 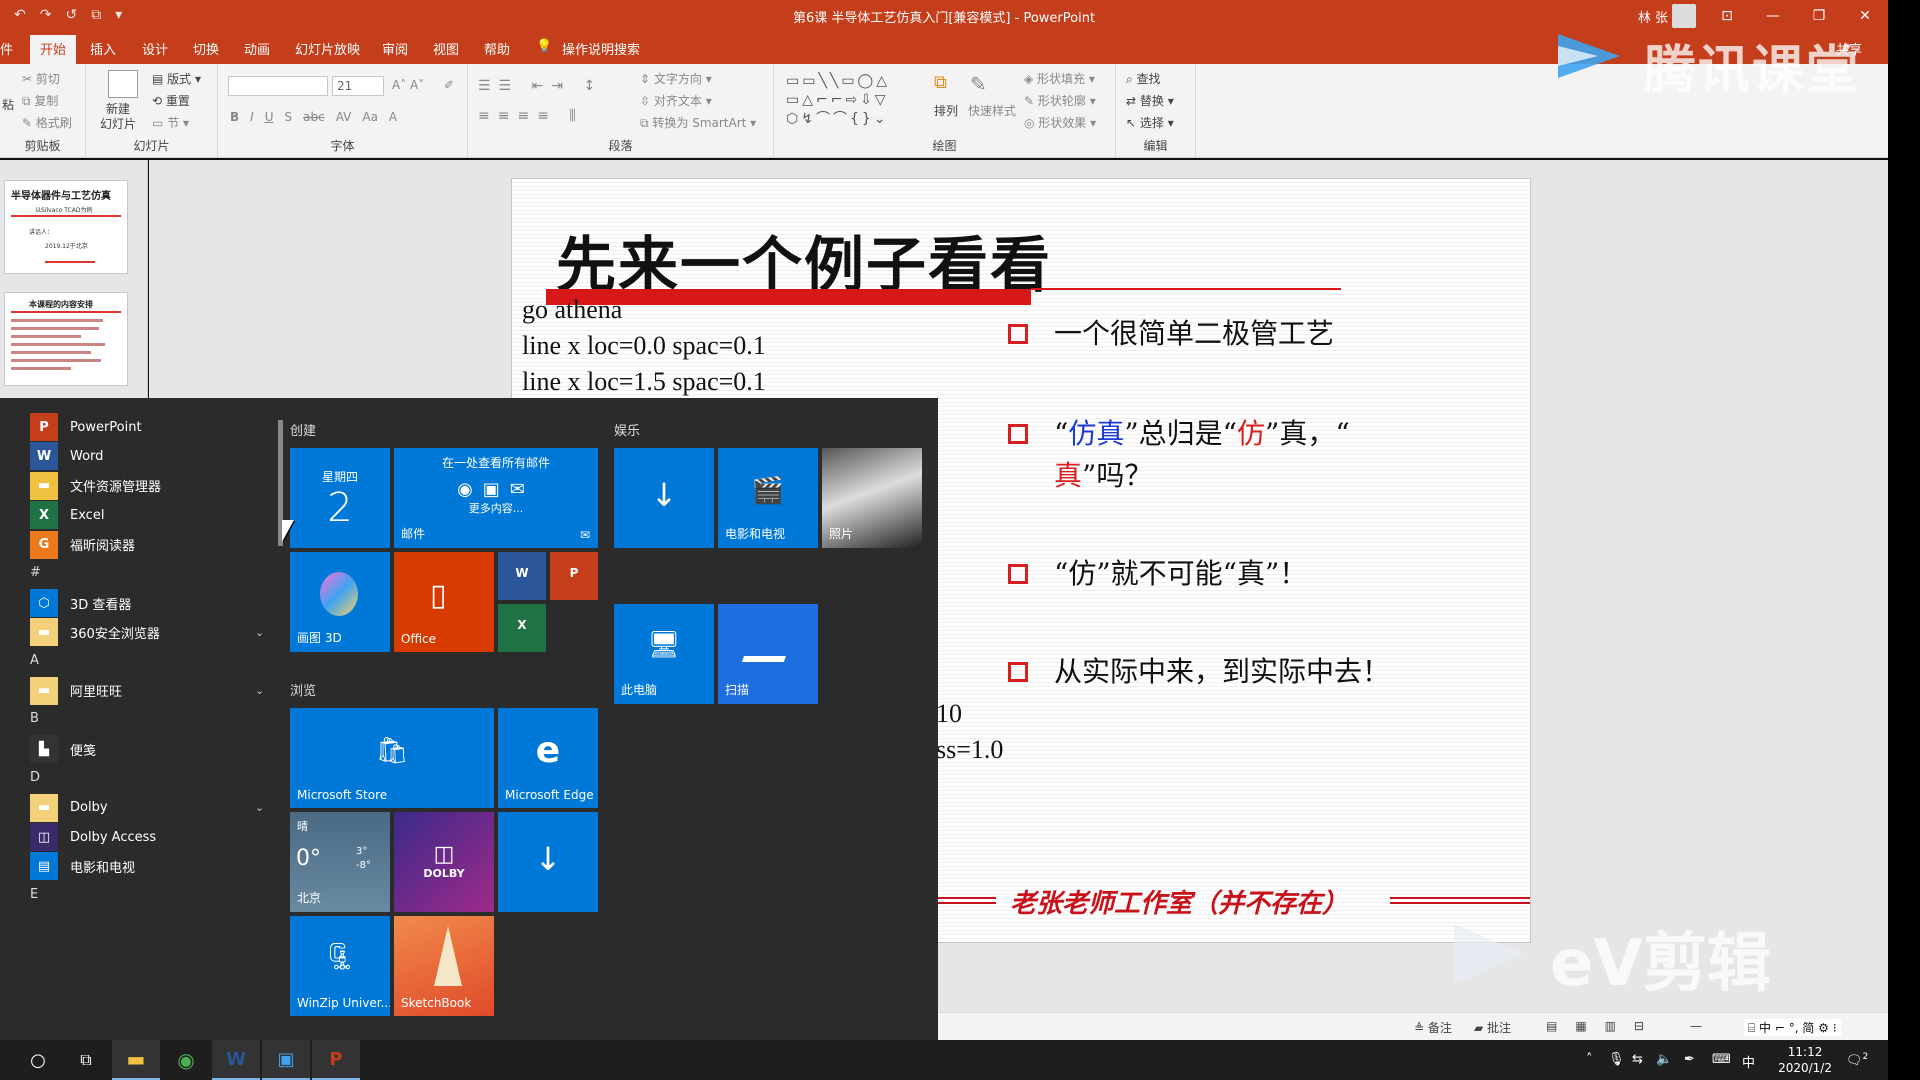 What do you see at coordinates (1248, 455) in the screenshot?
I see `bullet-item: “仿真”总归是“仿”真，“ 真”吗？` at bounding box center [1248, 455].